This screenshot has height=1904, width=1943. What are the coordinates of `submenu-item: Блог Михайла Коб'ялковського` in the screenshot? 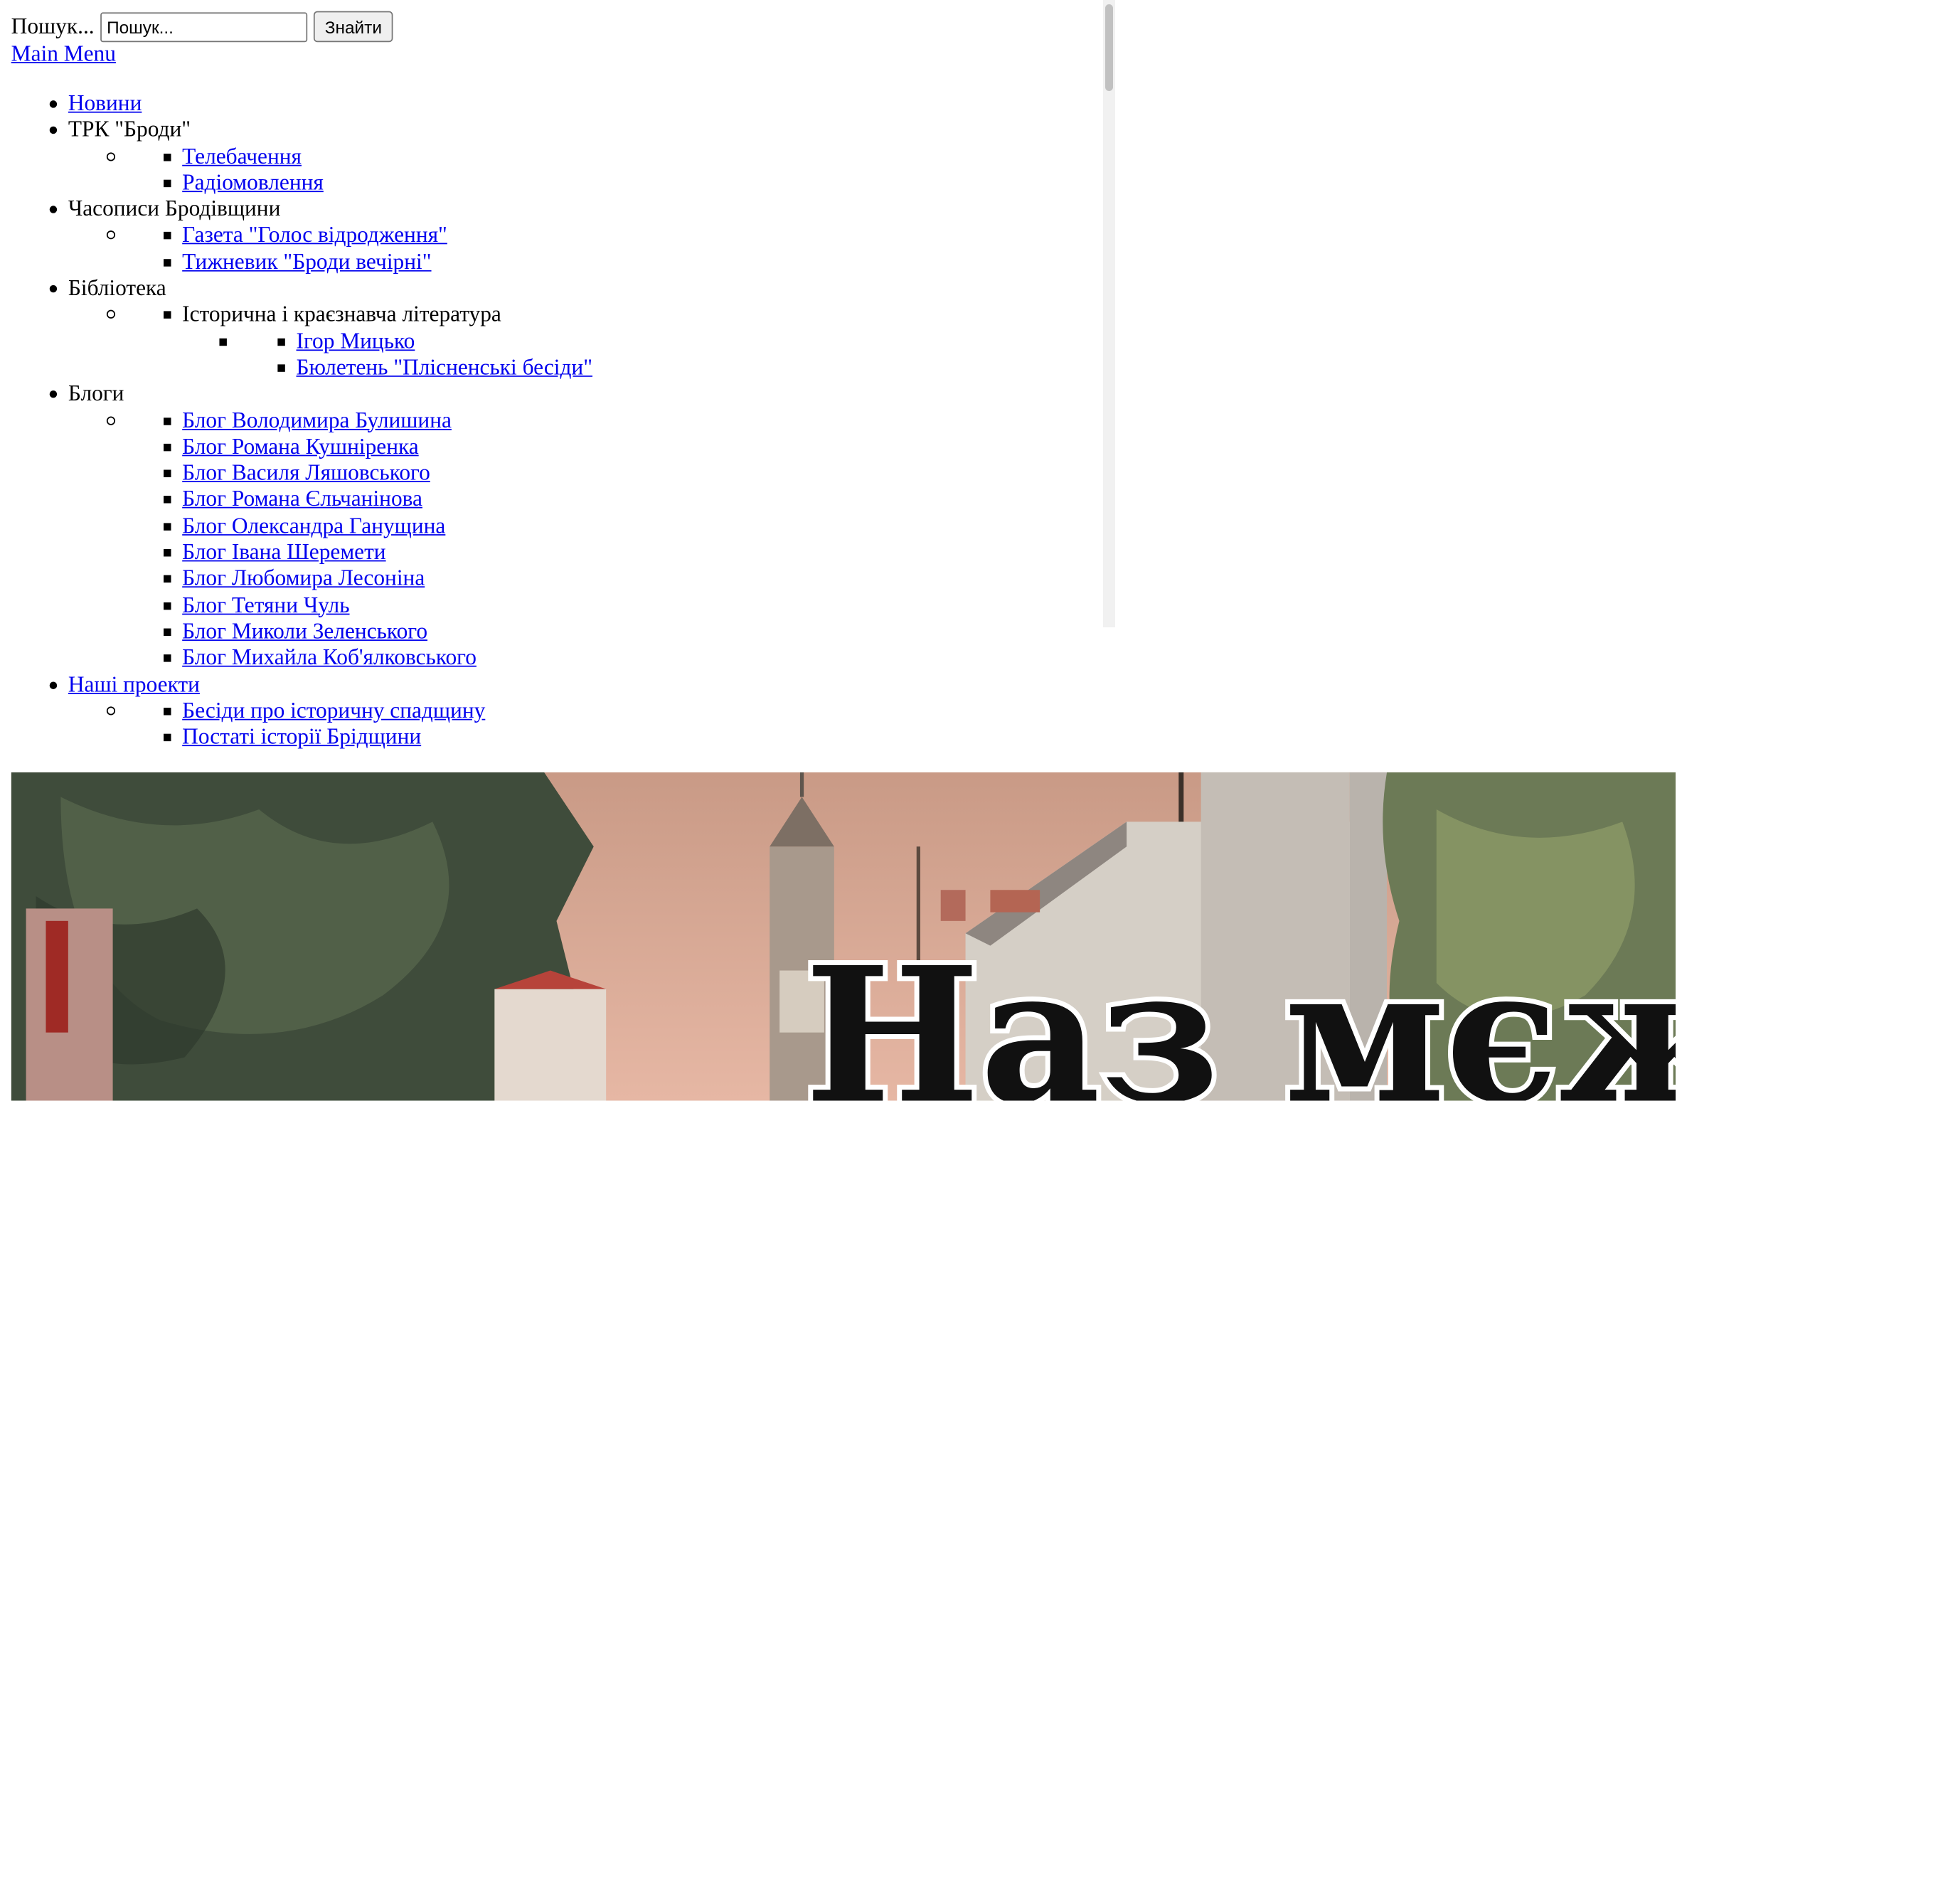 It's located at (378, 658).